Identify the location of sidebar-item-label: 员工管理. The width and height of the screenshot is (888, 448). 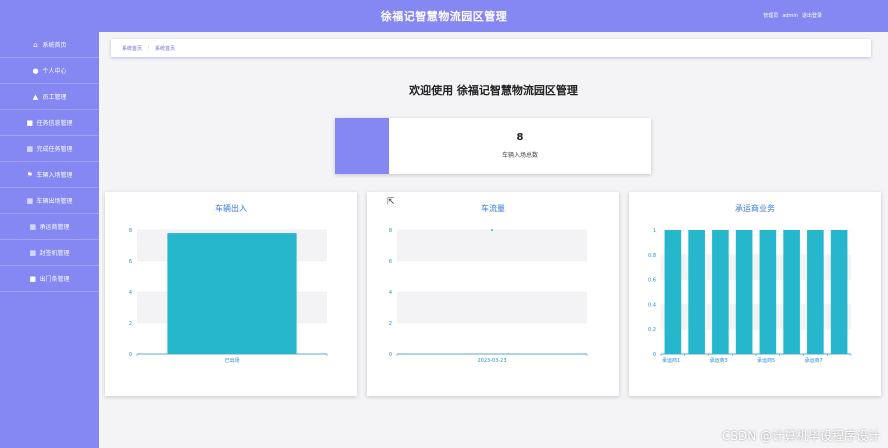
(54, 97).